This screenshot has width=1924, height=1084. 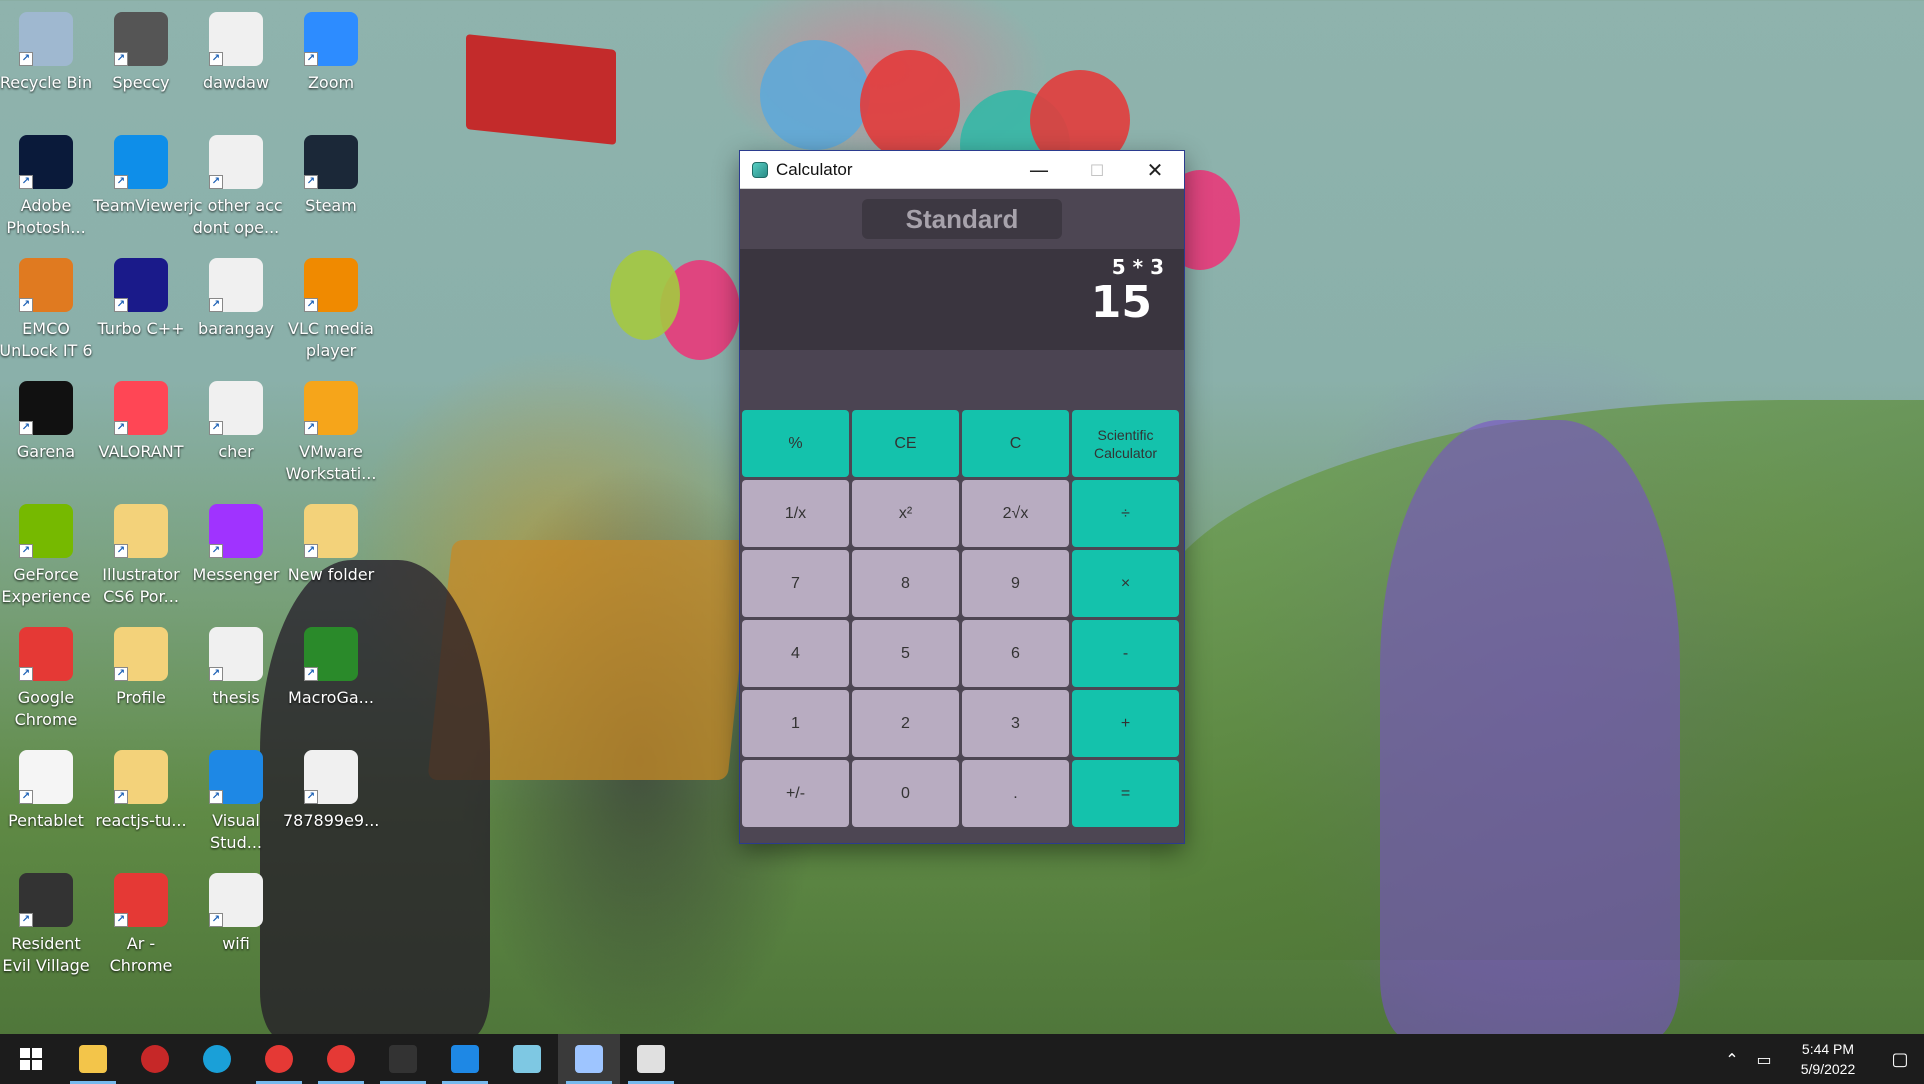 I want to click on calc-key: =, so click(x=1125, y=793).